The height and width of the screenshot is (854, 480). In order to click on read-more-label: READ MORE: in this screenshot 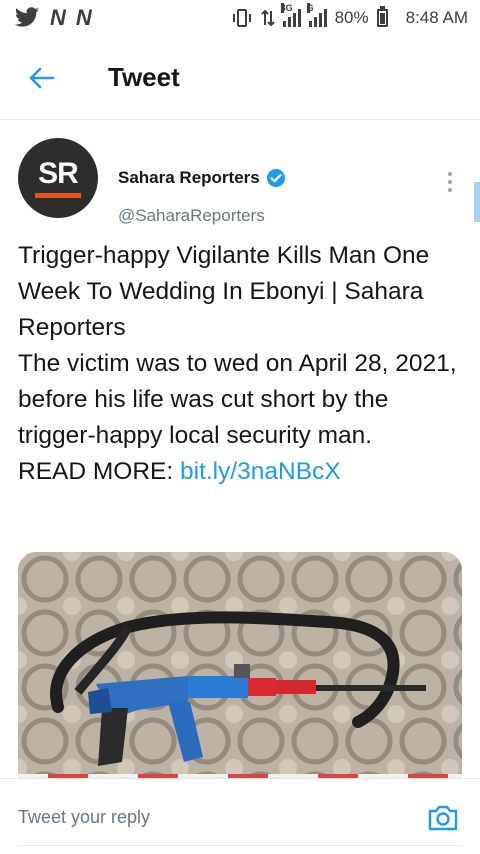, I will do `click(99, 471)`.